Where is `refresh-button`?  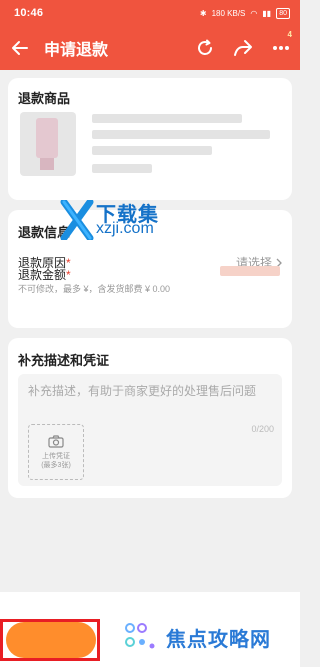 refresh-button is located at coordinates (205, 48).